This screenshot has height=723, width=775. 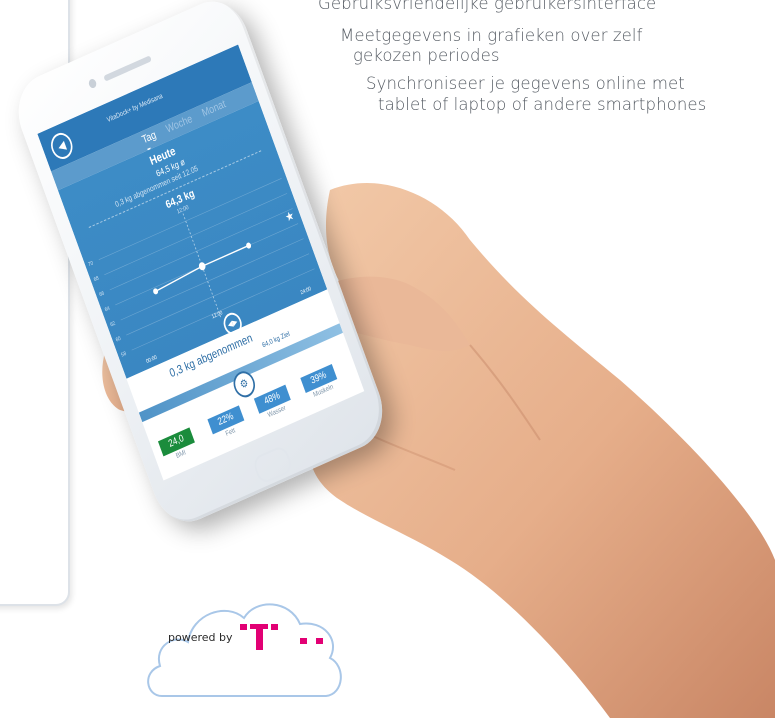 What do you see at coordinates (118, 339) in the screenshot?
I see `y-tick: 60` at bounding box center [118, 339].